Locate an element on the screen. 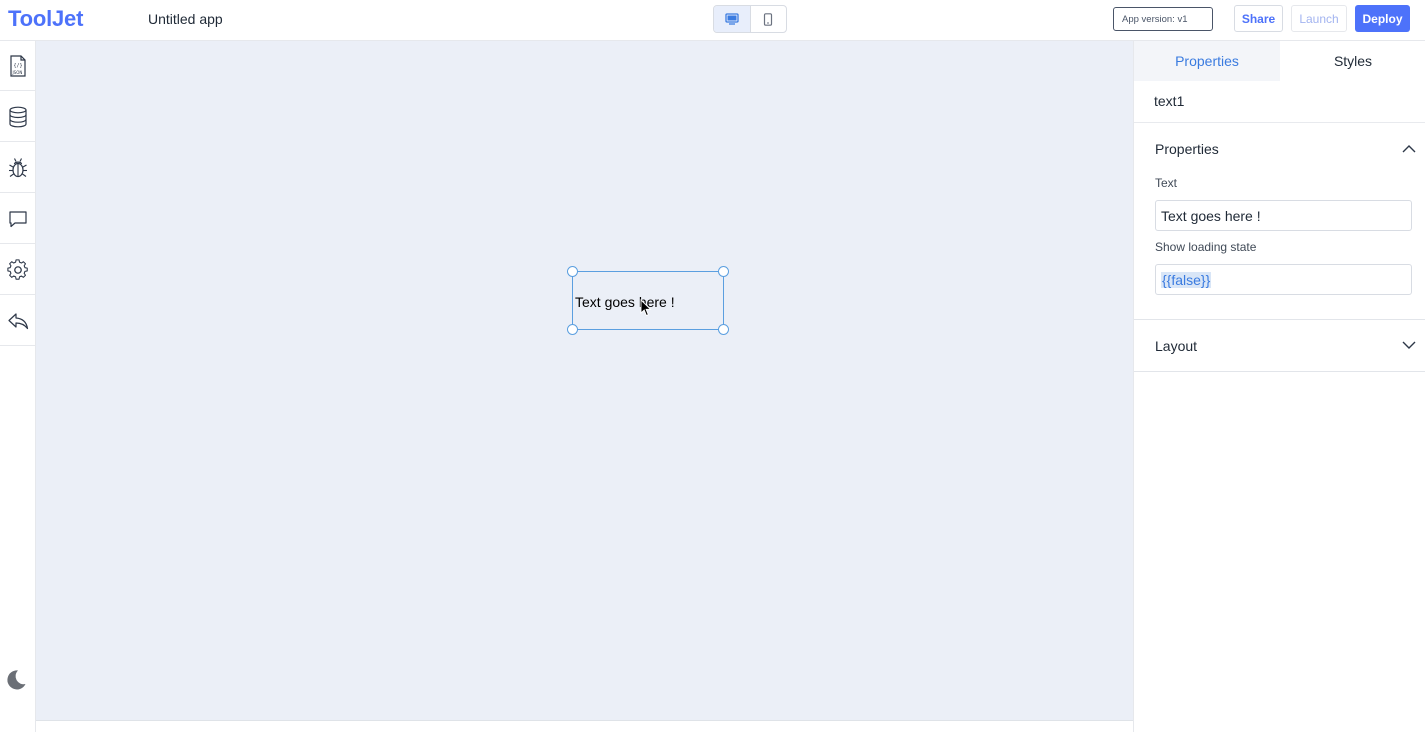 The height and width of the screenshot is (732, 1425). text-widget-content: Text goes here ! is located at coordinates (625, 302).